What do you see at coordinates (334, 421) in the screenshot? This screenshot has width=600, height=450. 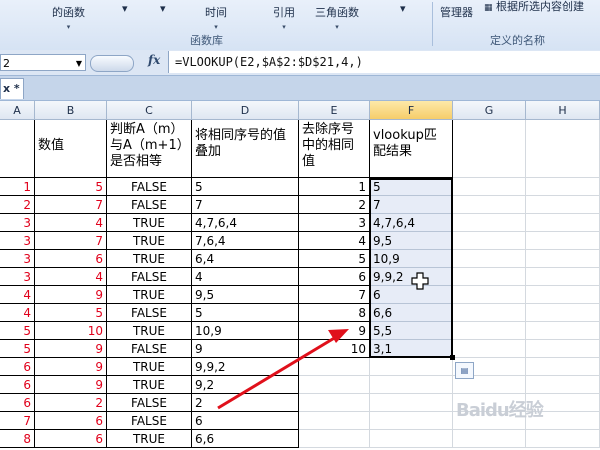 I see `cell-e15` at bounding box center [334, 421].